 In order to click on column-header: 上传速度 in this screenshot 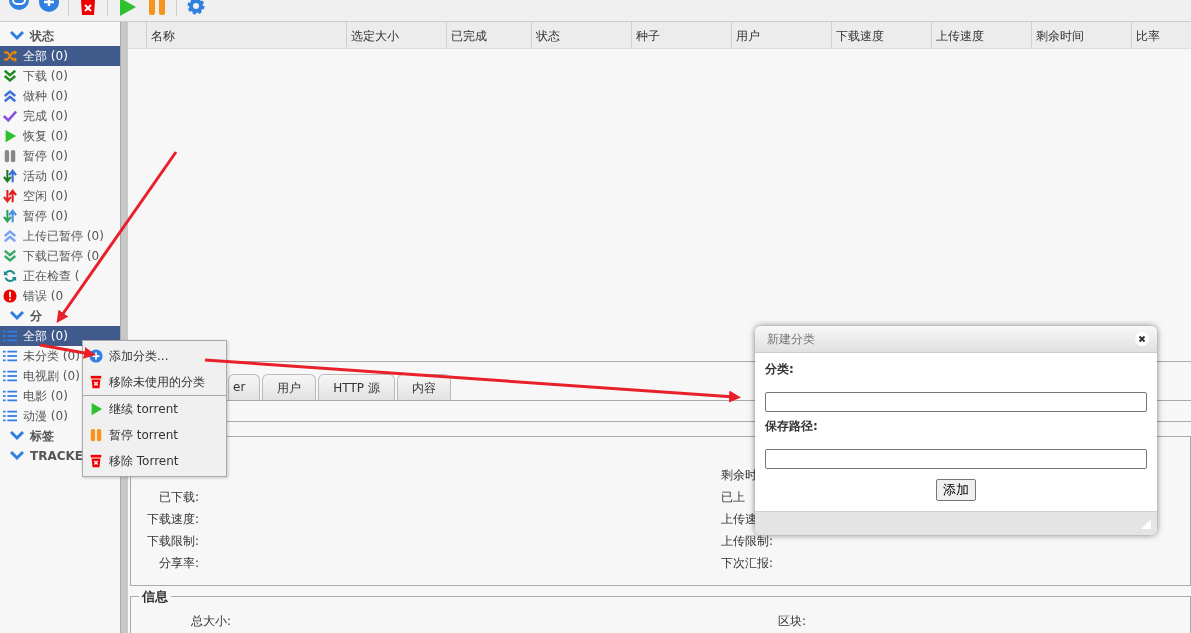, I will do `click(981, 35)`.